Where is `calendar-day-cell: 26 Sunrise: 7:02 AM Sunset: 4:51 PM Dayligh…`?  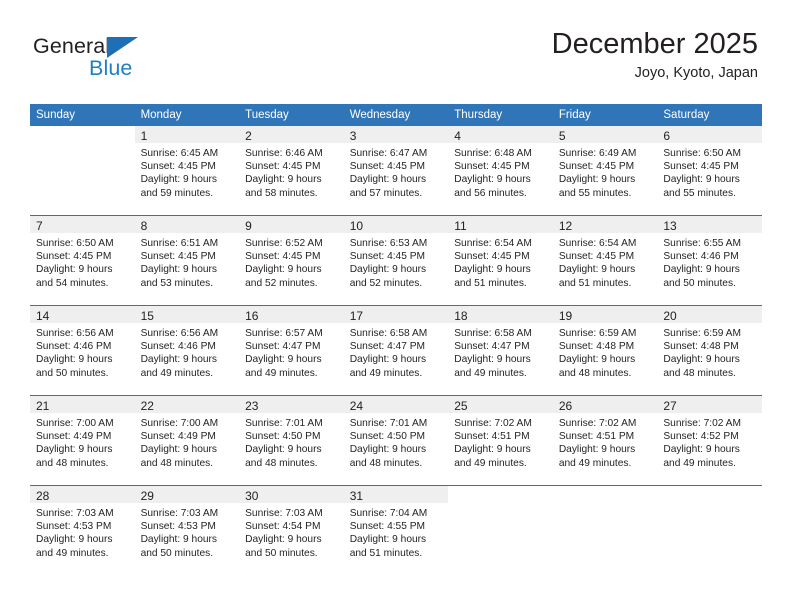
calendar-day-cell: 26 Sunrise: 7:02 AM Sunset: 4:51 PM Dayligh… is located at coordinates (605, 440).